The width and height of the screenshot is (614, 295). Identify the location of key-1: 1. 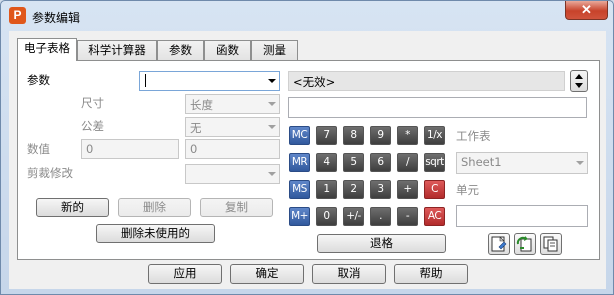
(326, 189).